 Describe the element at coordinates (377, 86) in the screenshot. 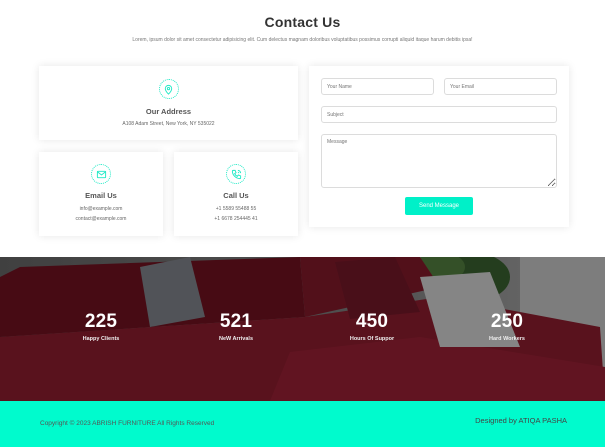

I see `name-input` at that location.